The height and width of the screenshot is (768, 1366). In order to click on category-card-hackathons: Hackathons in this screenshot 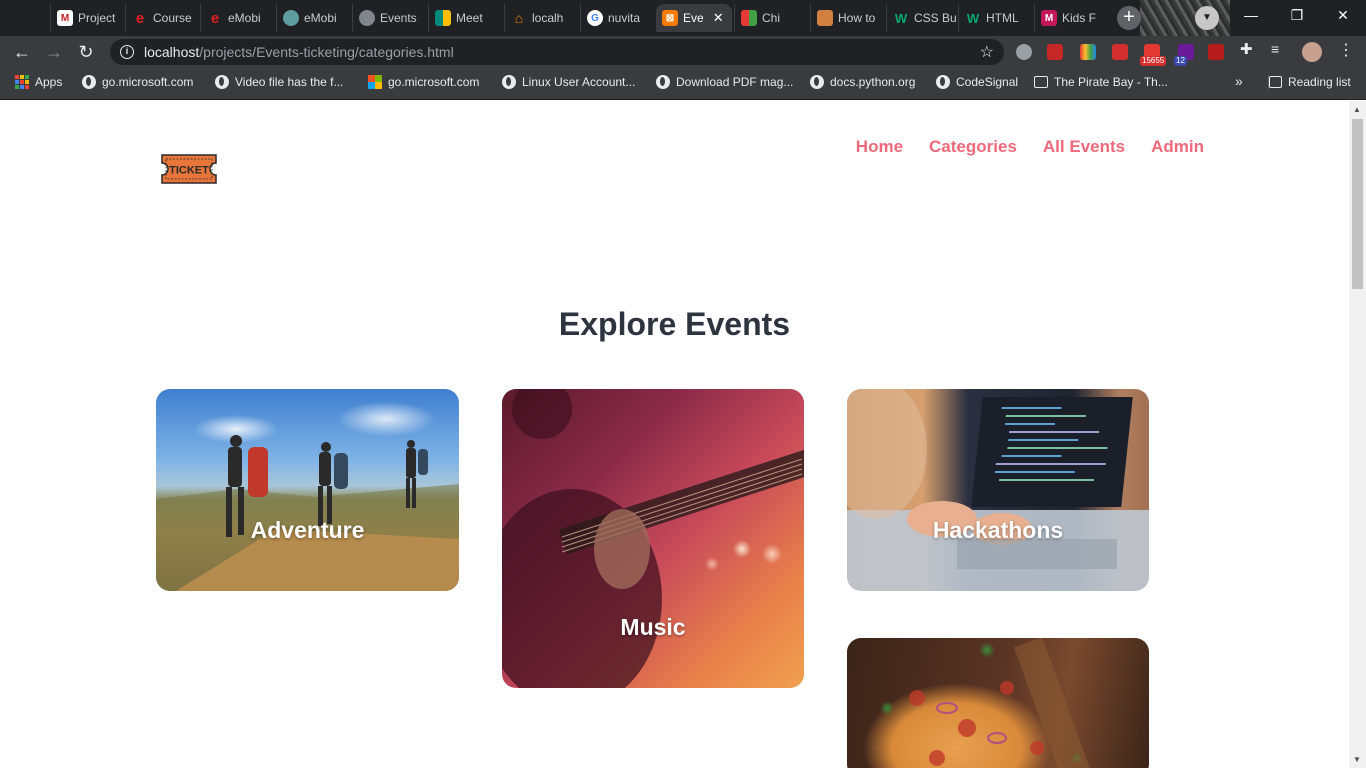, I will do `click(998, 490)`.